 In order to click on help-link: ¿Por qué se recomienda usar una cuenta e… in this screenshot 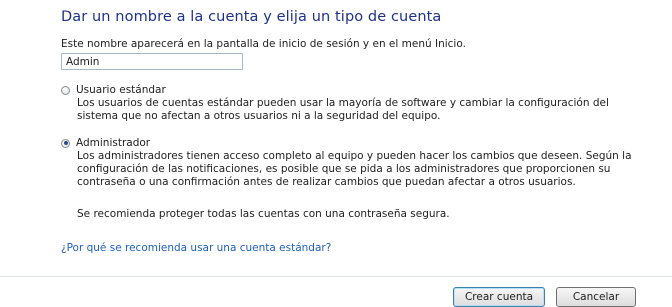, I will do `click(196, 248)`.